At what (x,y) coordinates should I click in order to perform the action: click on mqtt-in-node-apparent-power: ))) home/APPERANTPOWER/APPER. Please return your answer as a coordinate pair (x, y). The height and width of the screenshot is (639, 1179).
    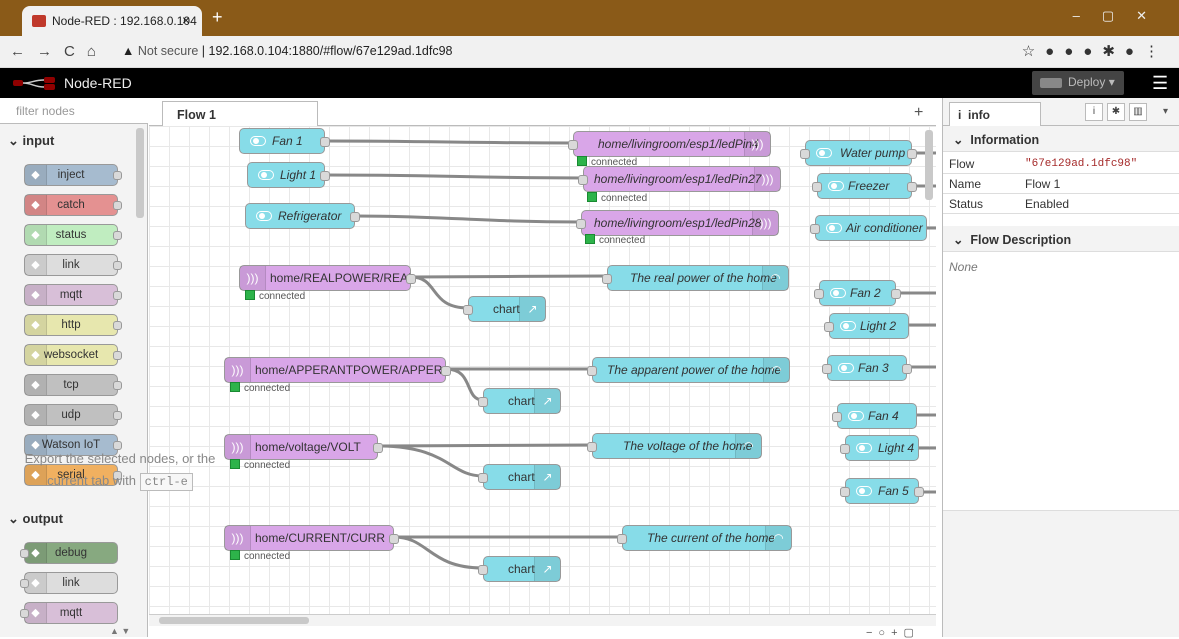
    Looking at the image, I should click on (337, 370).